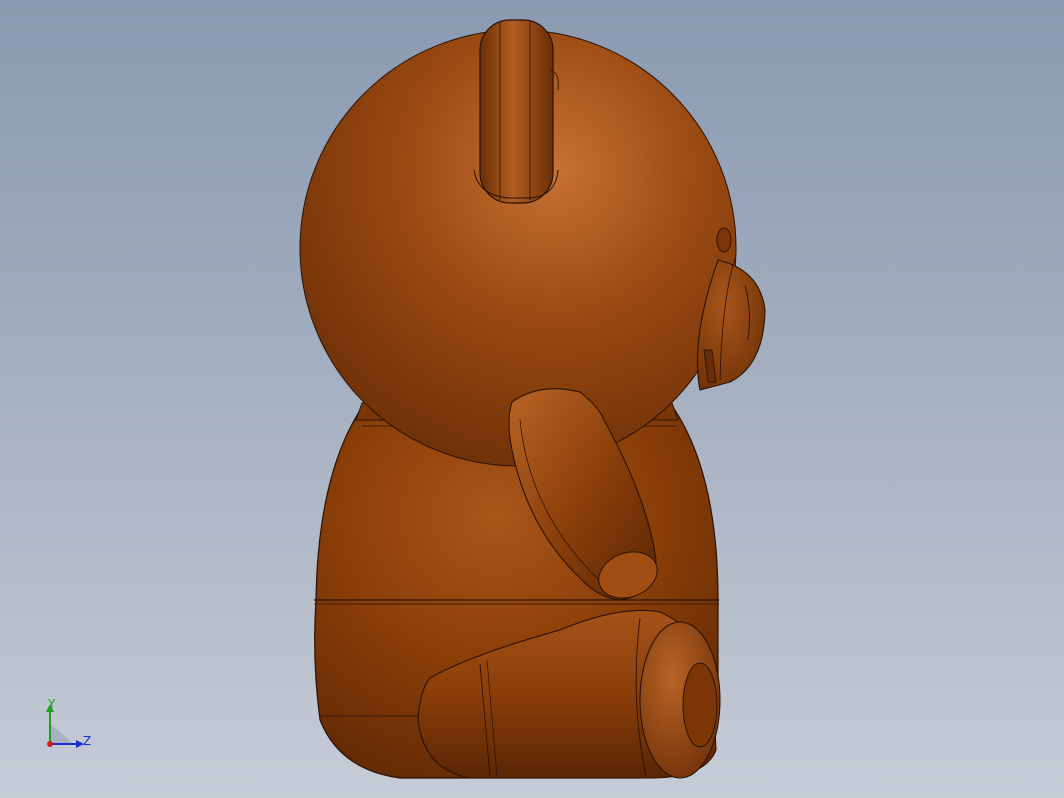 This screenshot has width=1064, height=798. Describe the element at coordinates (724, 240) in the screenshot. I see `eye-part` at that location.